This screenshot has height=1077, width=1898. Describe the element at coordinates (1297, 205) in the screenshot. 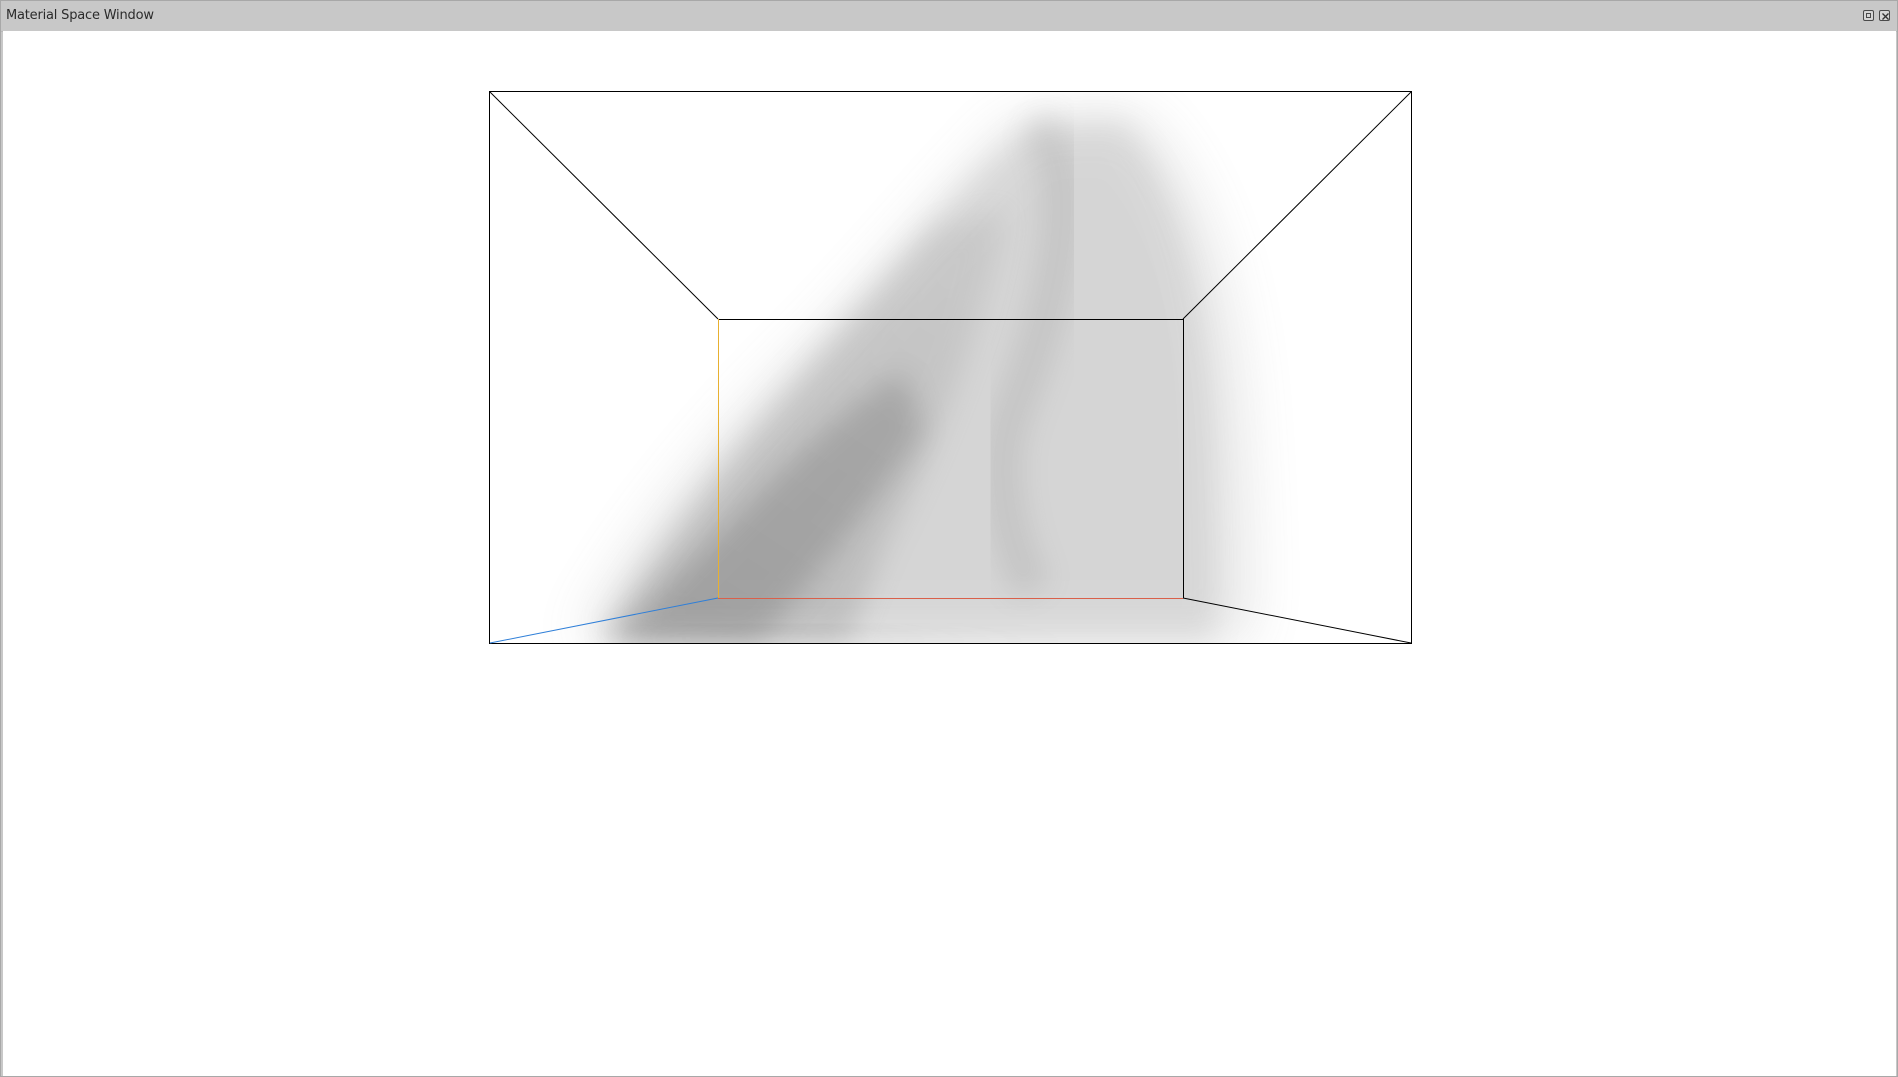

I see `edge-top-right` at that location.